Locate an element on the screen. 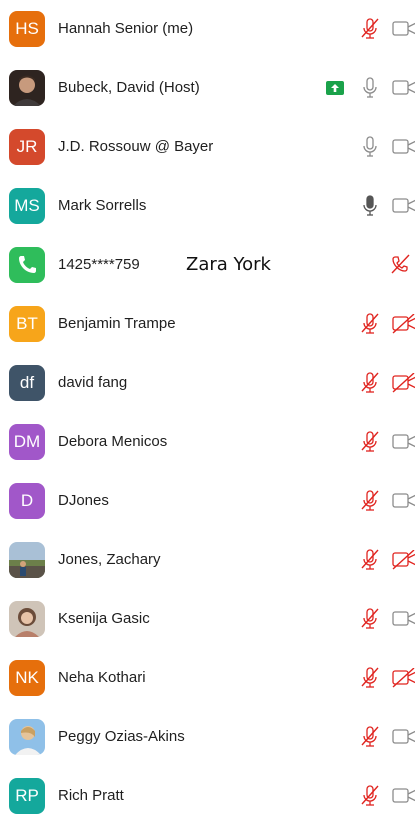 This screenshot has height=825, width=415. participant-row: 1425****759 Zara York is located at coordinates (207, 265).